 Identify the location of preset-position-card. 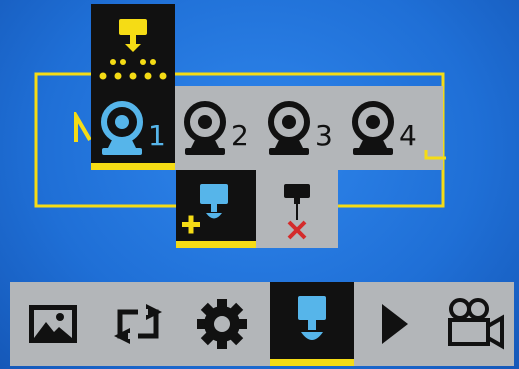
(133, 47).